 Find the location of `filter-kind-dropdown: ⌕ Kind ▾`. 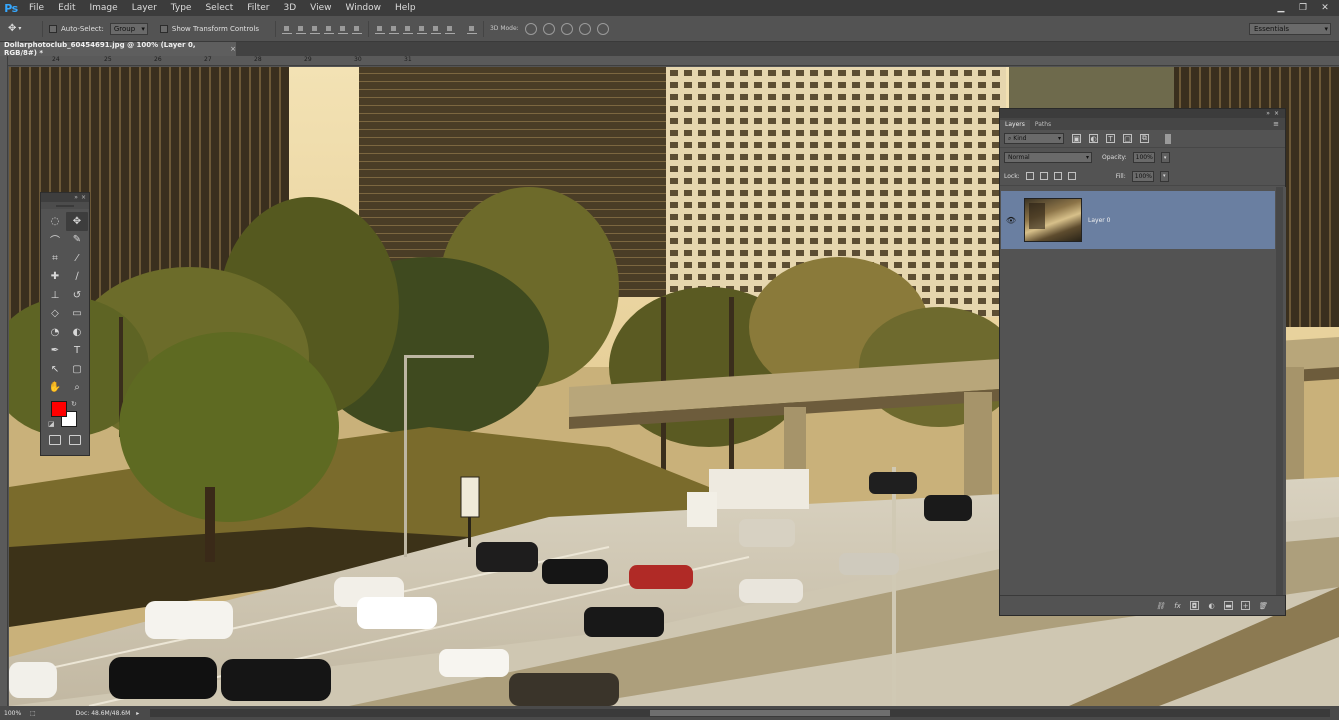

filter-kind-dropdown: ⌕ Kind ▾ is located at coordinates (1034, 138).